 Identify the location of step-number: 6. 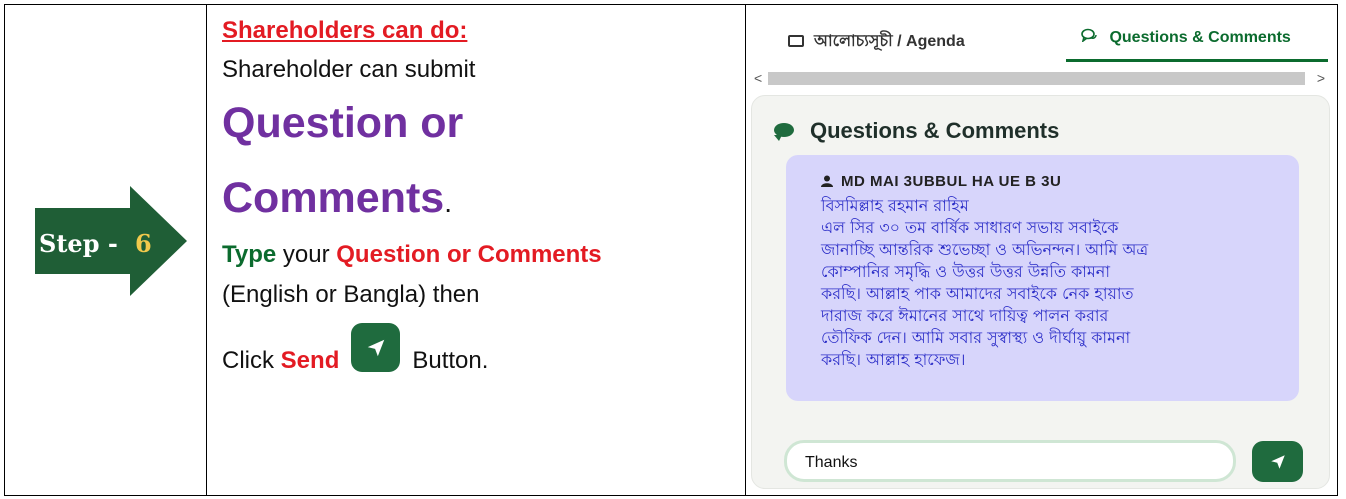
(143, 243).